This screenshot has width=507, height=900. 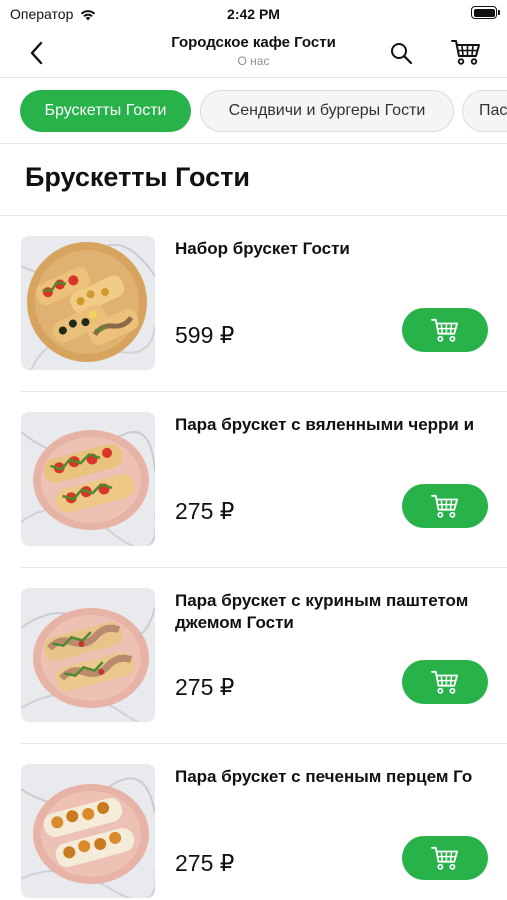 I want to click on search-icon, so click(x=402, y=54).